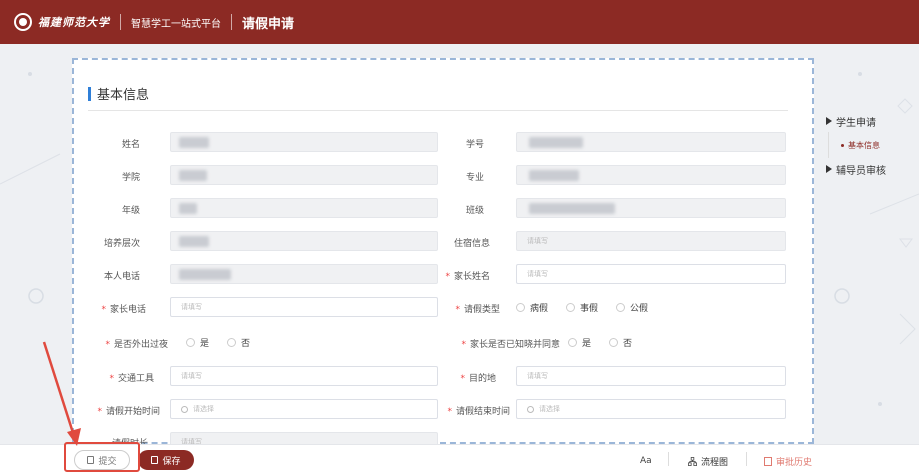 This screenshot has width=919, height=473. What do you see at coordinates (537, 376) in the screenshot?
I see `destination-placeholder: 请填写` at bounding box center [537, 376].